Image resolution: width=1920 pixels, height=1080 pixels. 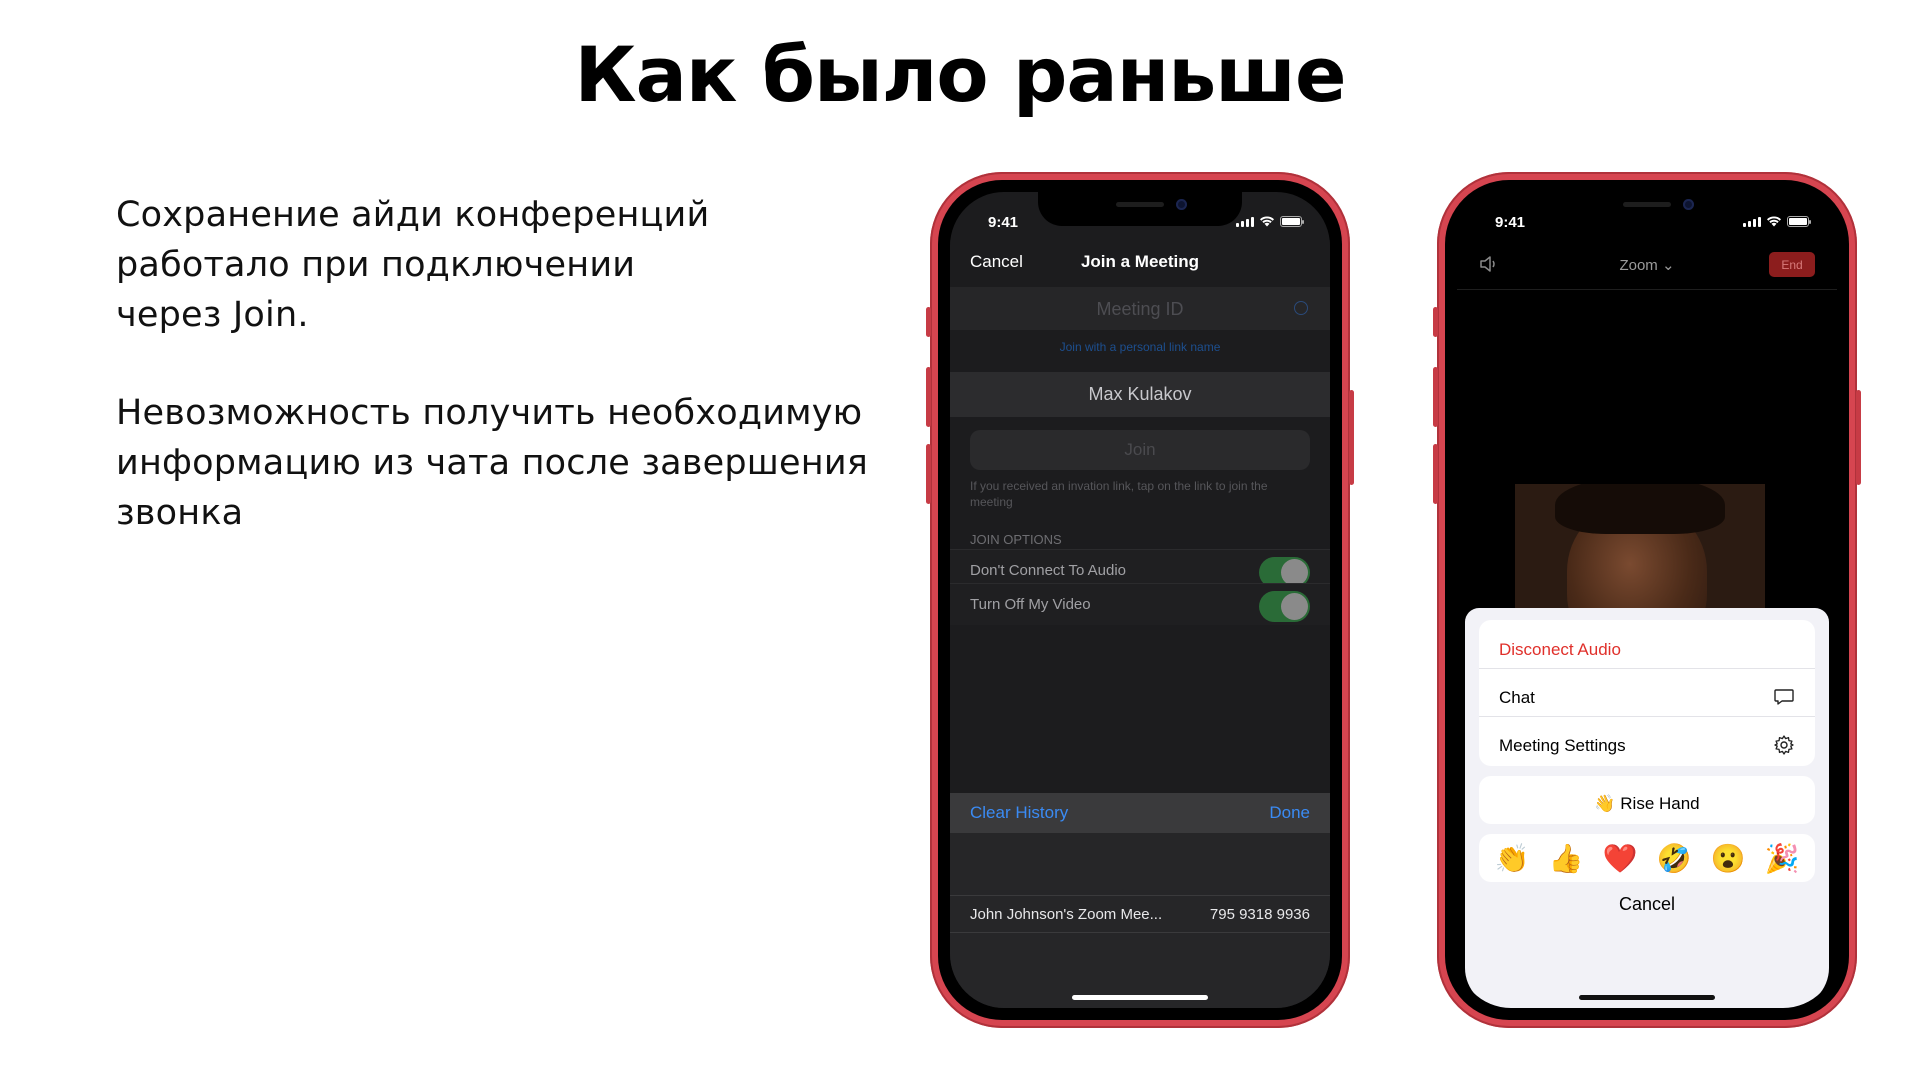 What do you see at coordinates (1140, 347) in the screenshot?
I see `personal-link-button: Join with a personal link name` at bounding box center [1140, 347].